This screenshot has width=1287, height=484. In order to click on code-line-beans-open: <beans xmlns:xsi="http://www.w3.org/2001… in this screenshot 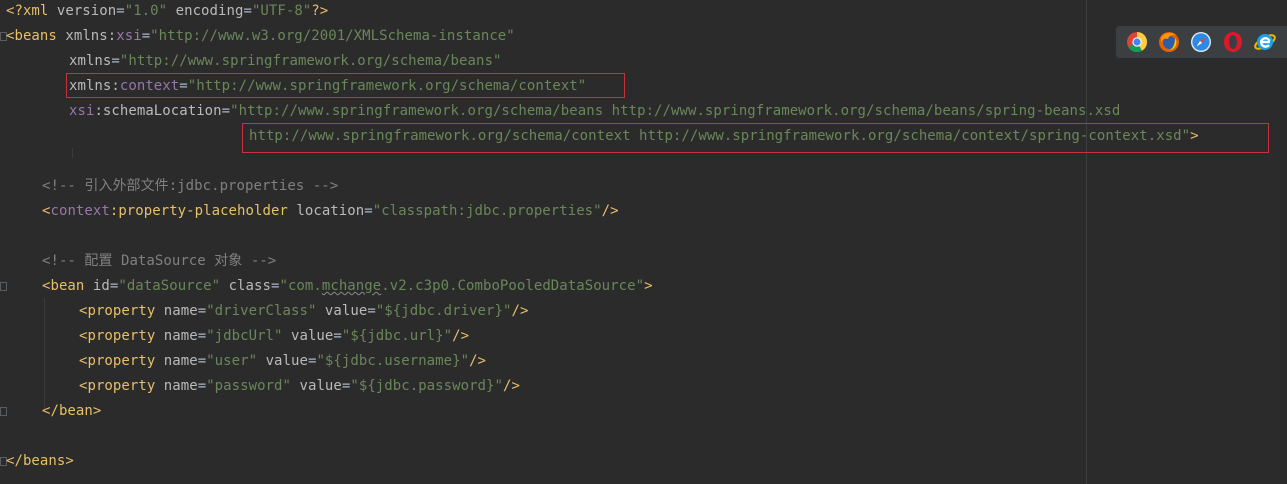, I will do `click(260, 36)`.